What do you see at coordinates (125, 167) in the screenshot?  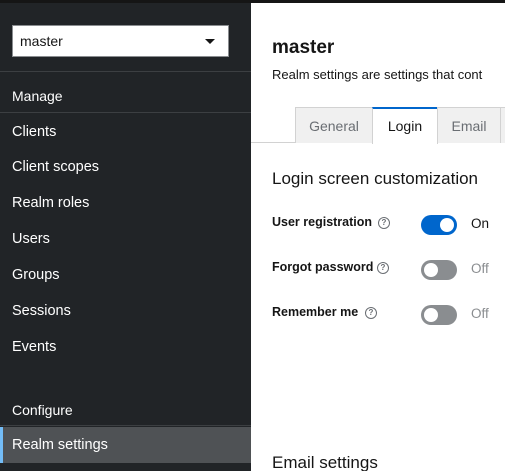 I see `sidebar-item-client-scopes: Client scopes` at bounding box center [125, 167].